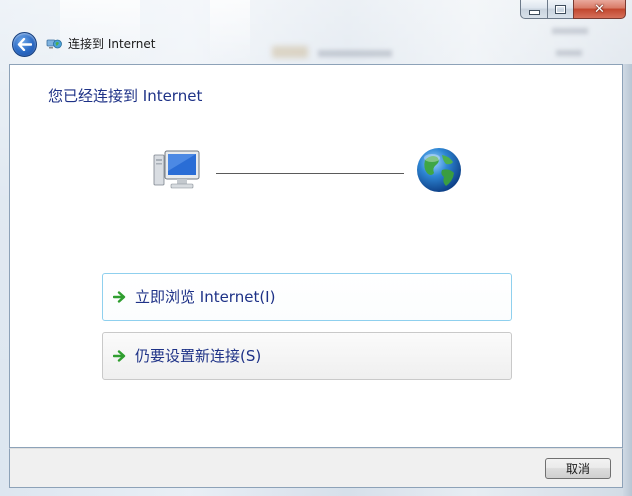 The height and width of the screenshot is (496, 632). Describe the element at coordinates (112, 44) in the screenshot. I see `window-title: 连接到 Internet` at that location.